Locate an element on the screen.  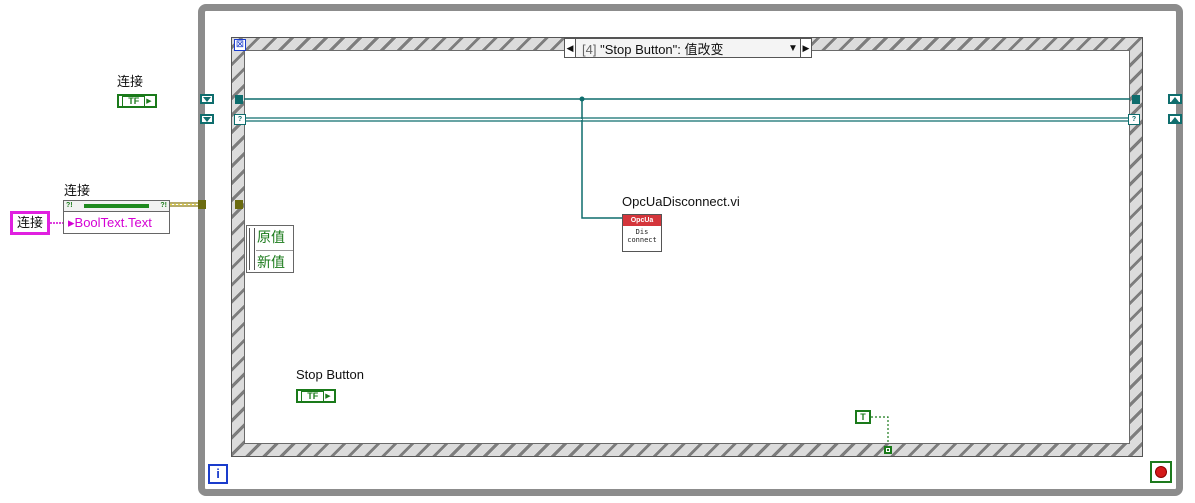
opcua-disconnect-subvi: OpcUa Dis connect is located at coordinates (642, 233).